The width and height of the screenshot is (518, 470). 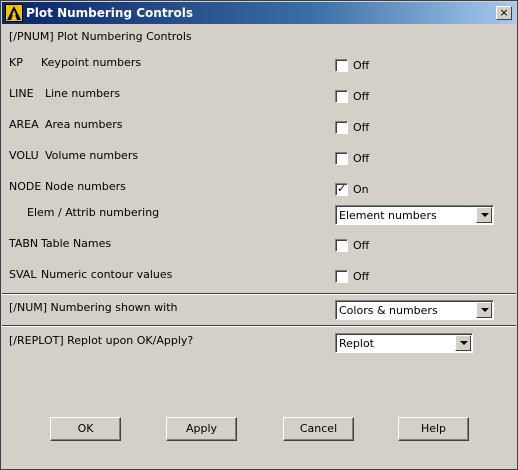 What do you see at coordinates (76, 243) in the screenshot?
I see `tabn-description: Table Names` at bounding box center [76, 243].